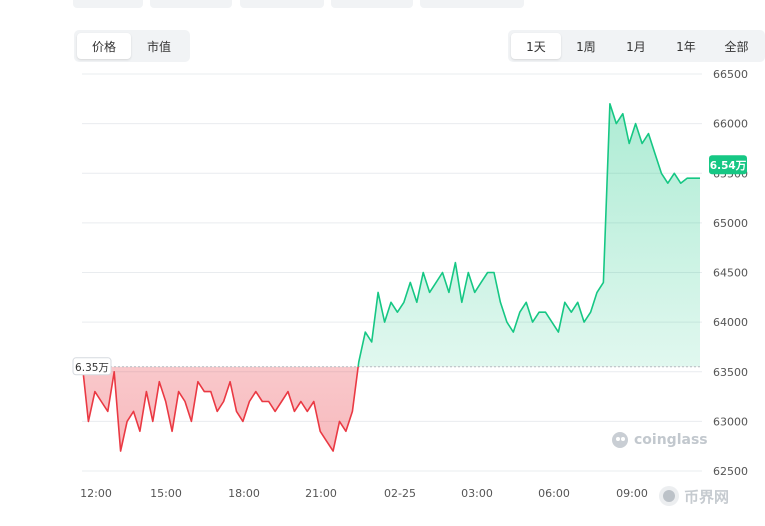 This screenshot has width=765, height=526. What do you see at coordinates (671, 440) in the screenshot?
I see `coinglass-brand: coinglass` at bounding box center [671, 440].